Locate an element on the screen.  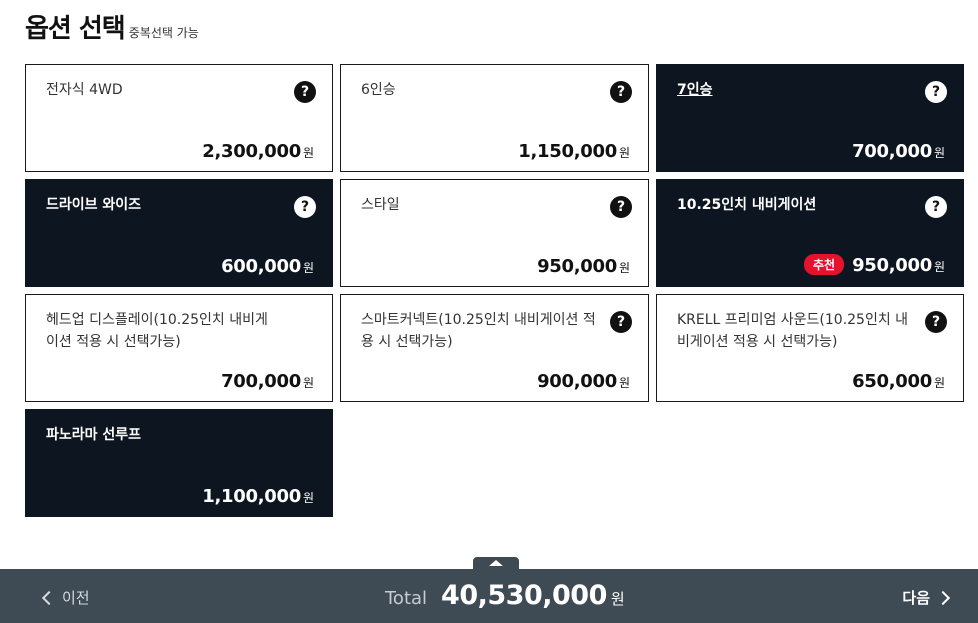
section-header: 옵션 선택 중복선택 가능 is located at coordinates (112, 26).